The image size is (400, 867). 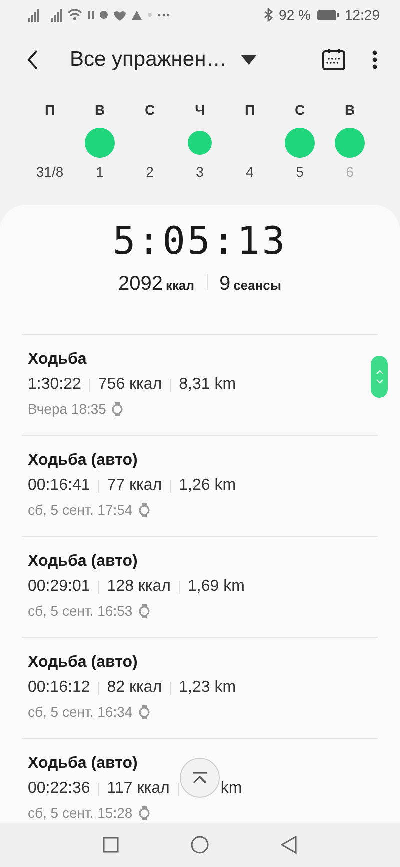 I want to click on date-label: 31/8, so click(x=50, y=172).